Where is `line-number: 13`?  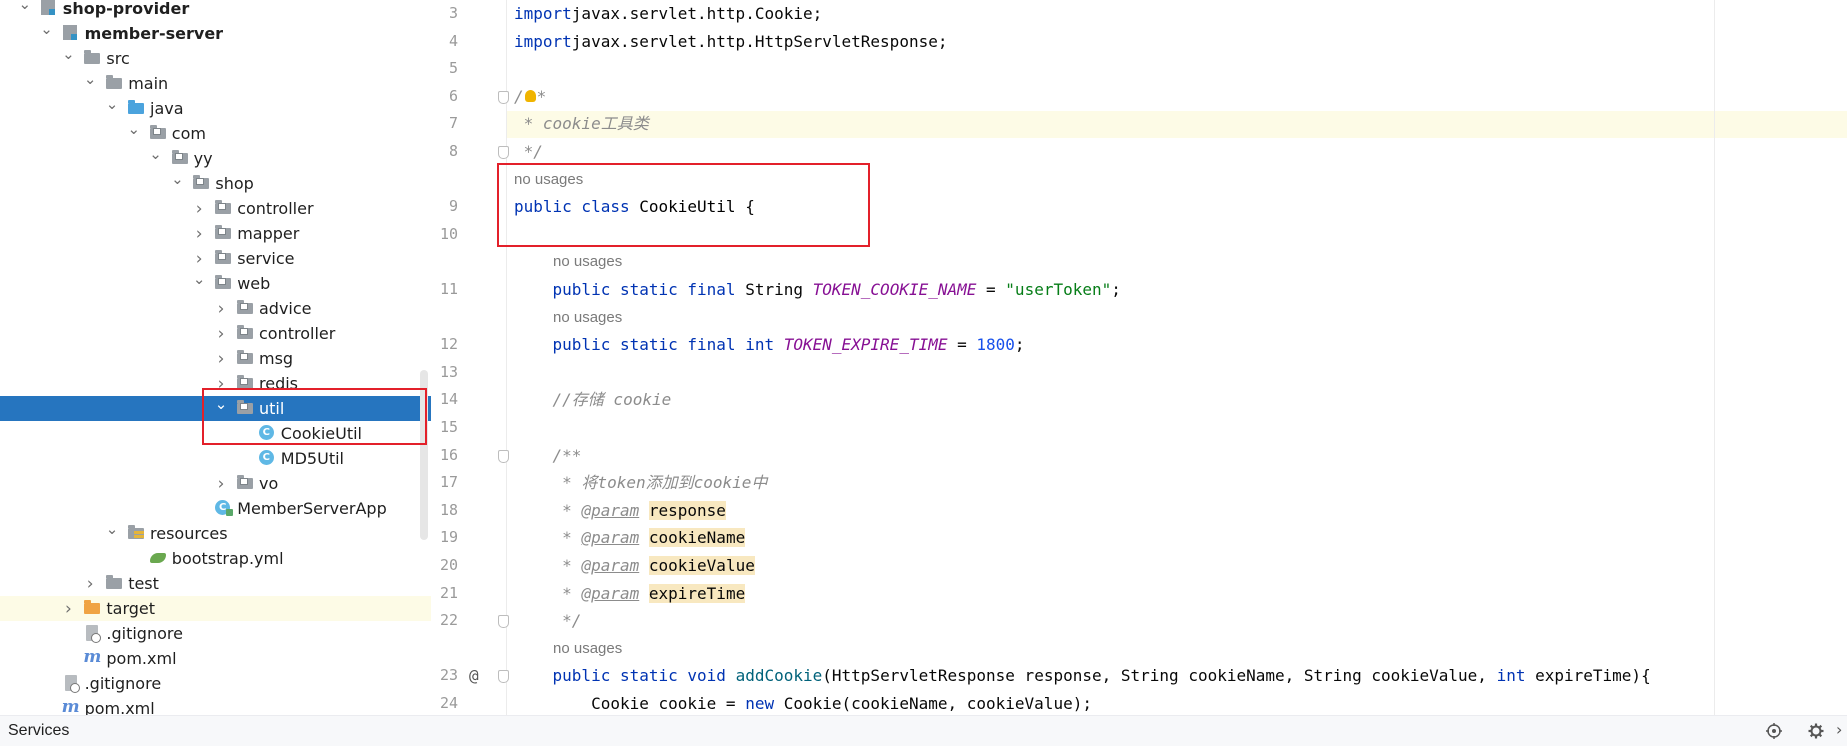
line-number: 13 is located at coordinates (448, 371).